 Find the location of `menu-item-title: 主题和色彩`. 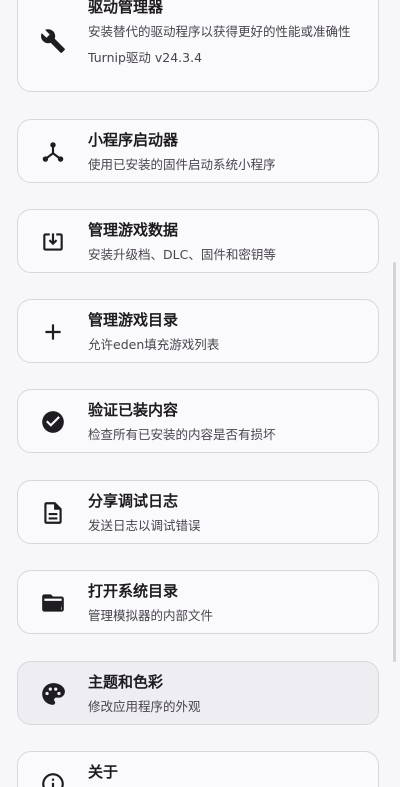

menu-item-title: 主题和色彩 is located at coordinates (126, 682).